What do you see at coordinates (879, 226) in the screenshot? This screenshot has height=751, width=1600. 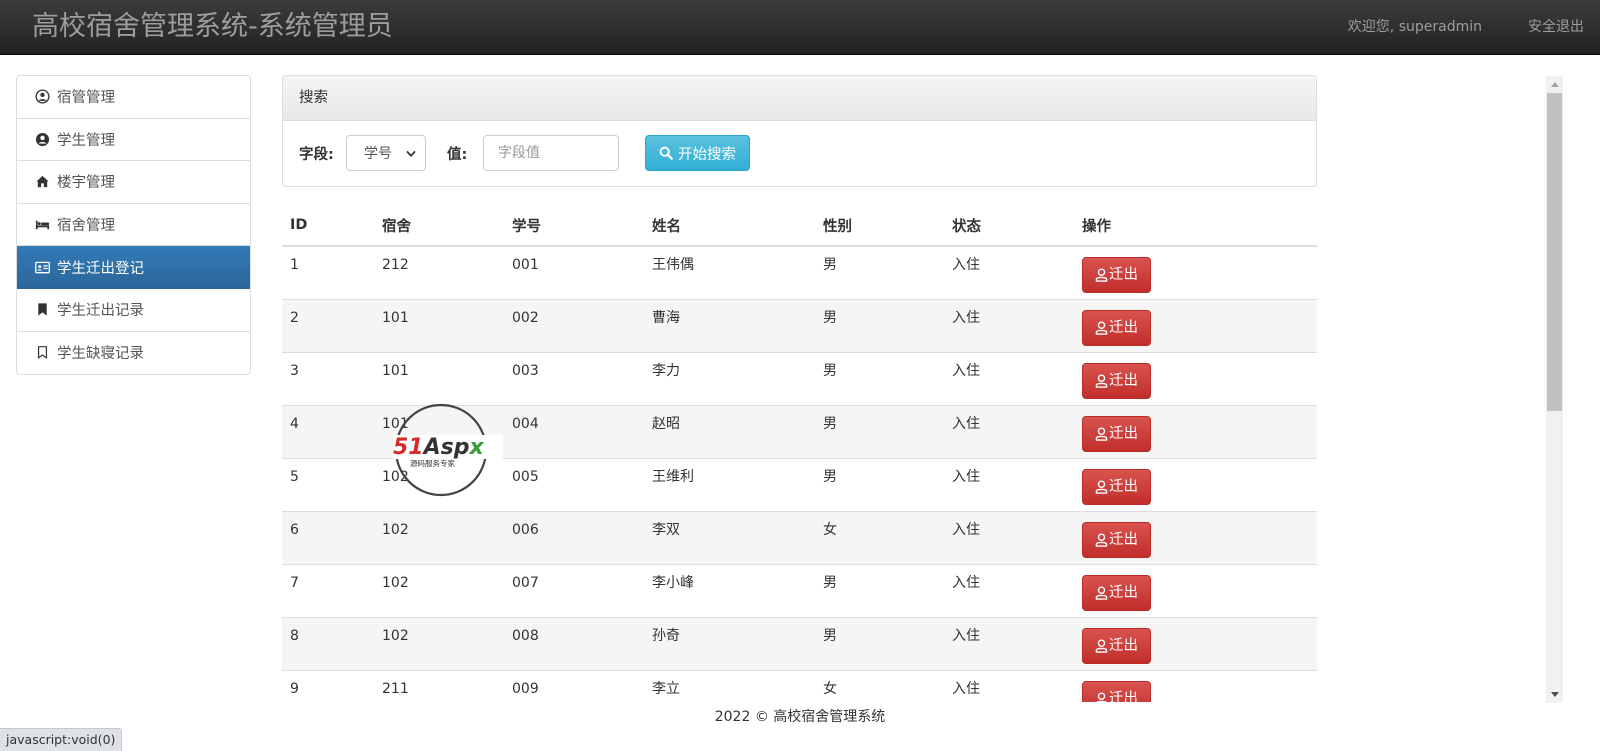 I see `column-header-sex: 性别` at bounding box center [879, 226].